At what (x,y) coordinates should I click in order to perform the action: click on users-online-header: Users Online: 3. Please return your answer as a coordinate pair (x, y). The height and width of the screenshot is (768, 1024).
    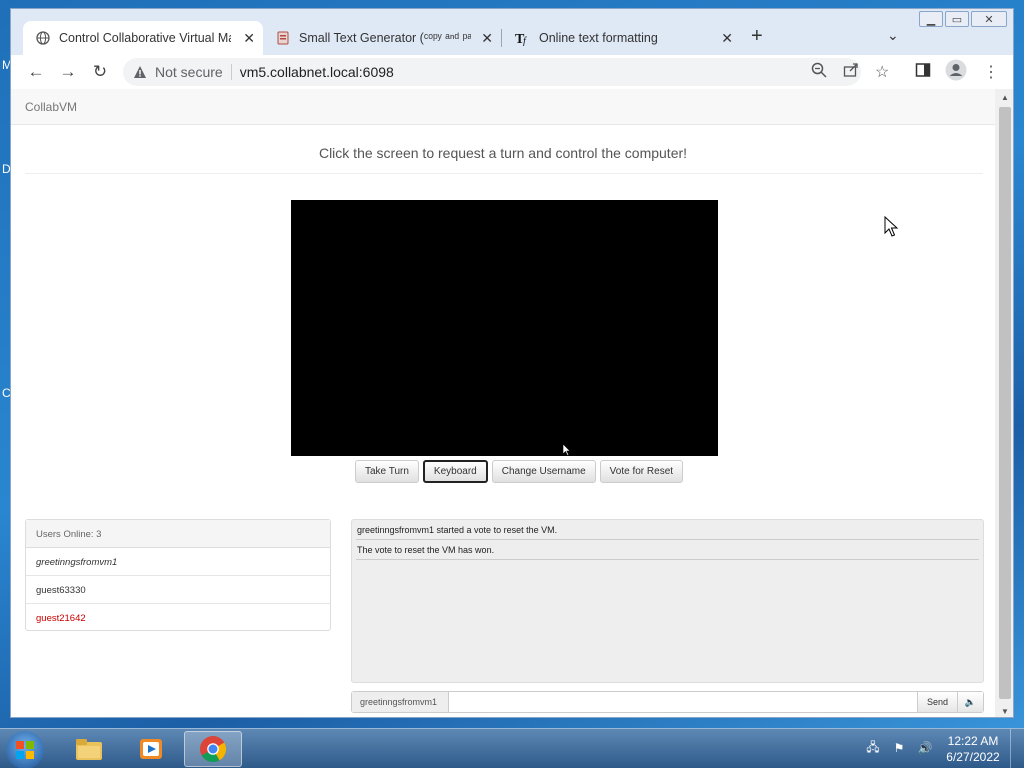
    Looking at the image, I should click on (178, 534).